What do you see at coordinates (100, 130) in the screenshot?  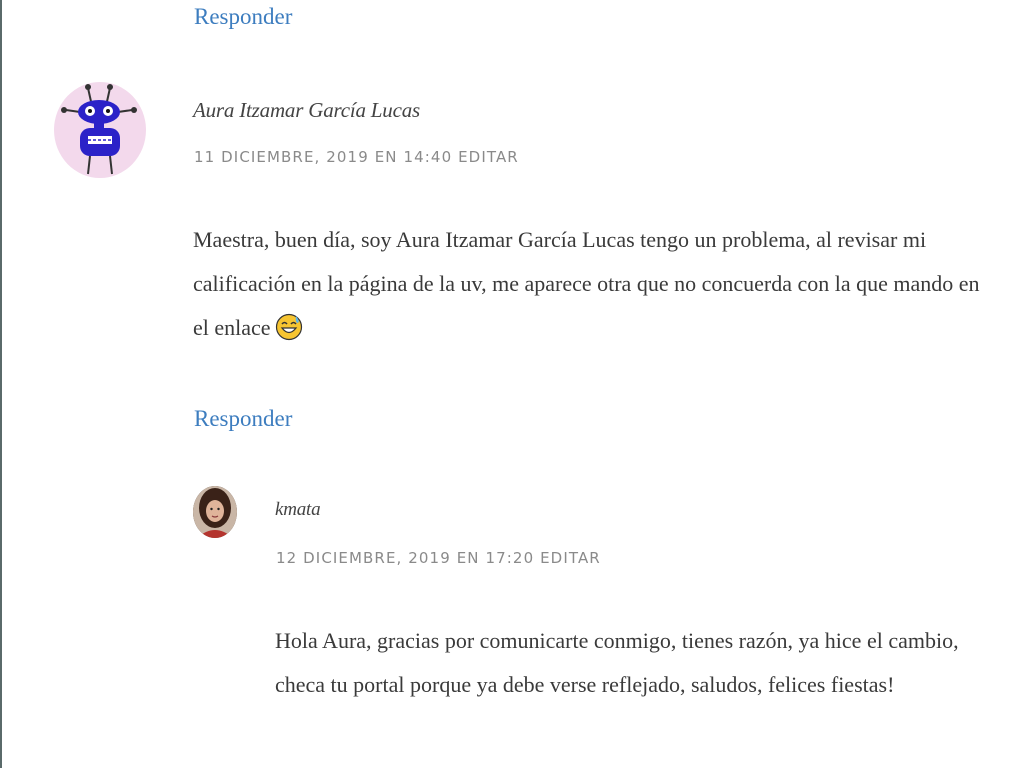 I see `monster-avatar-icon` at bounding box center [100, 130].